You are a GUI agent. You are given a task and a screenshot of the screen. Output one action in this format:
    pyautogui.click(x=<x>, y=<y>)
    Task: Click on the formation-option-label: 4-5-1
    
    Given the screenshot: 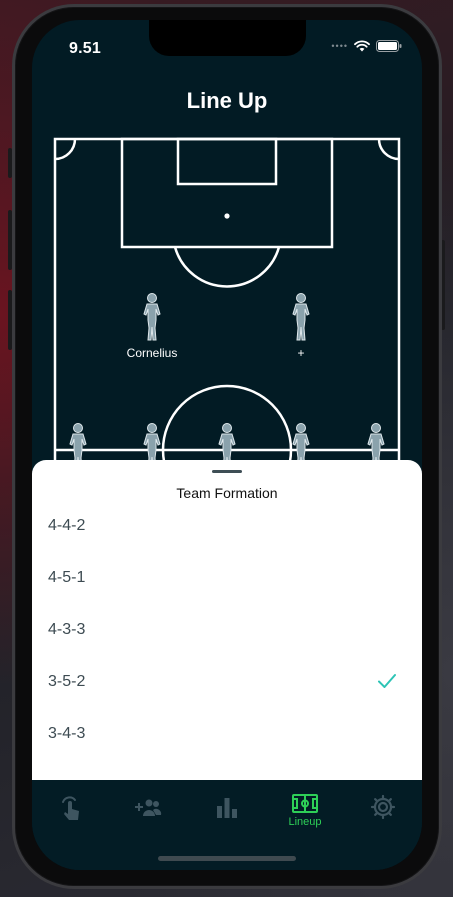 What is the action you would take?
    pyautogui.click(x=67, y=577)
    